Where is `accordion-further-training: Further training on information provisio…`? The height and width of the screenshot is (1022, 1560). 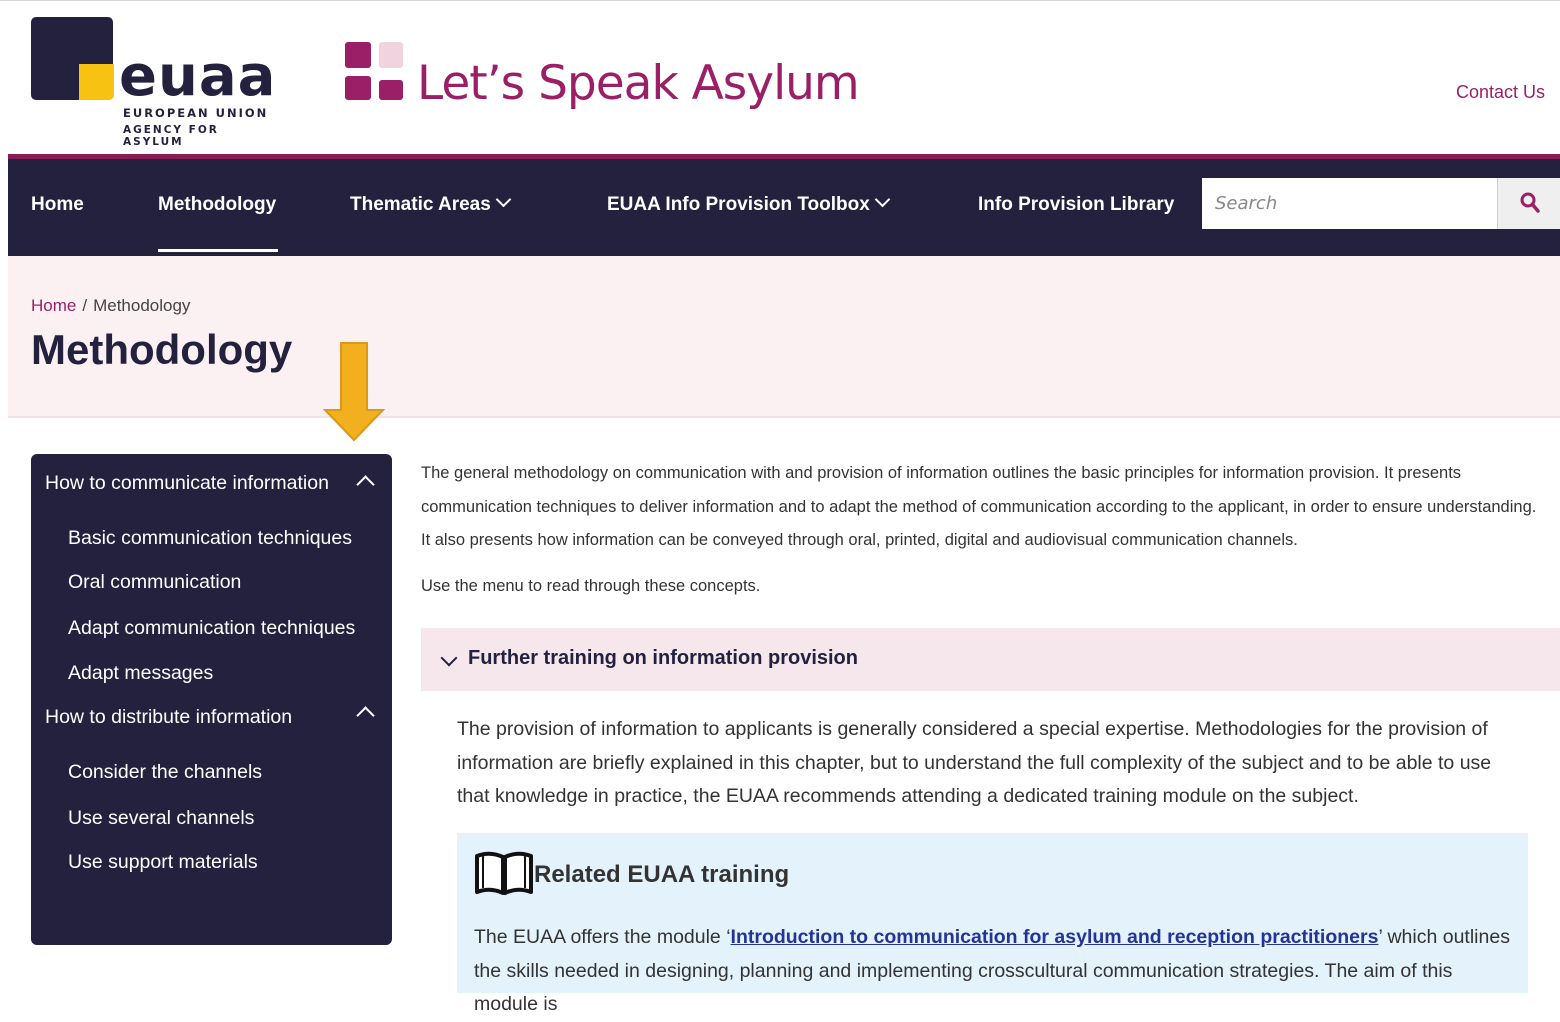
accordion-further-training: Further training on information provisio… is located at coordinates (990, 659).